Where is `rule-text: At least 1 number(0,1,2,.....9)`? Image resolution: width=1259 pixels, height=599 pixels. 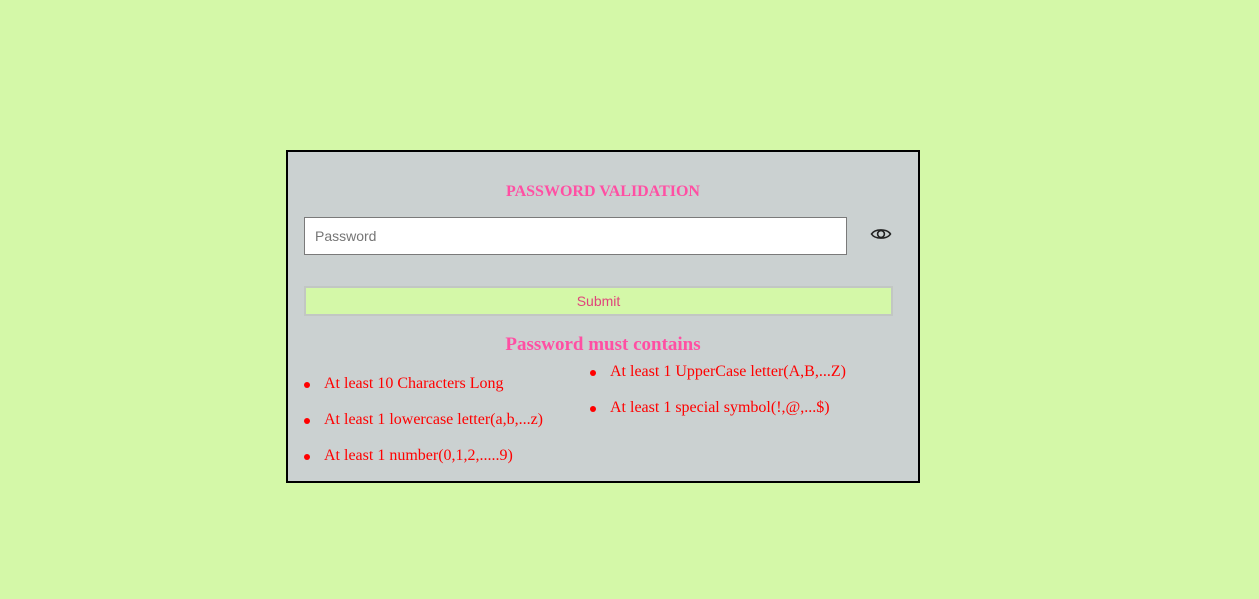 rule-text: At least 1 number(0,1,2,.....9) is located at coordinates (418, 455).